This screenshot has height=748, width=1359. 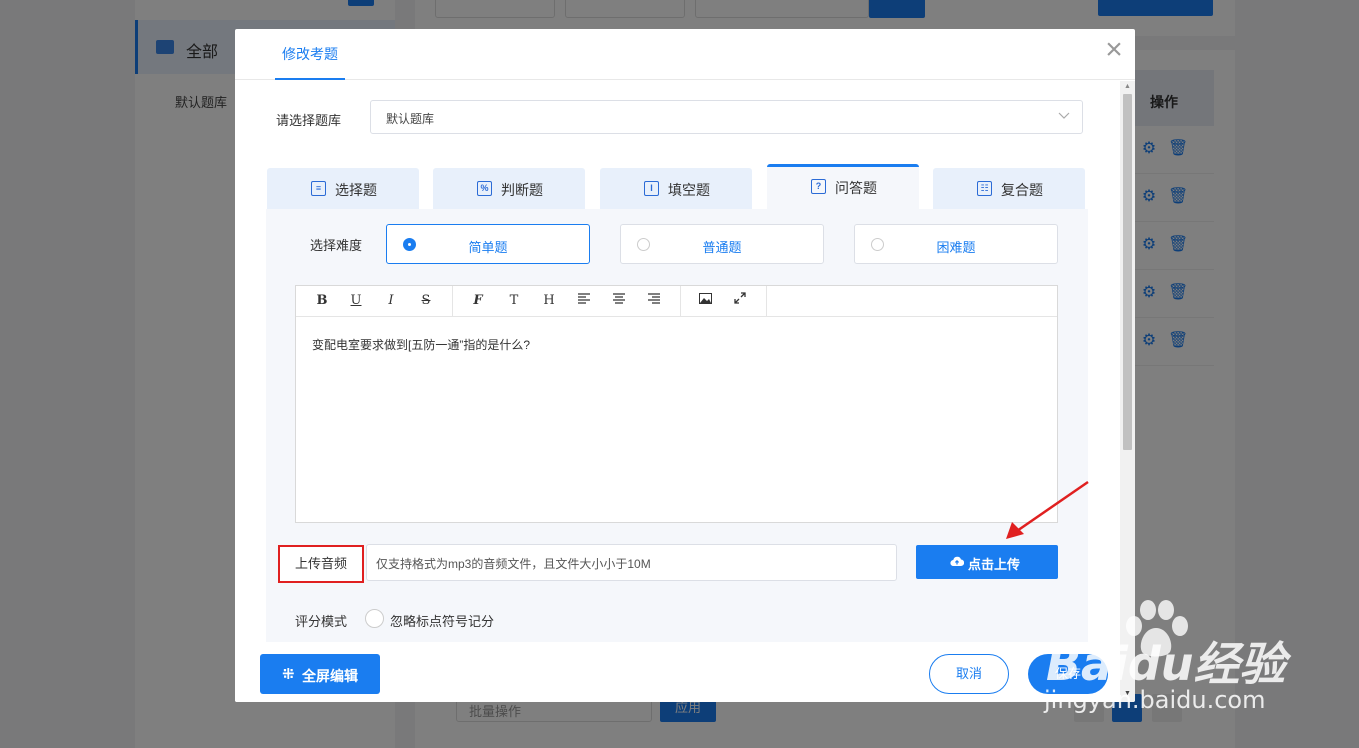 I want to click on tab-compound: ☷ 复合题, so click(x=1009, y=188).